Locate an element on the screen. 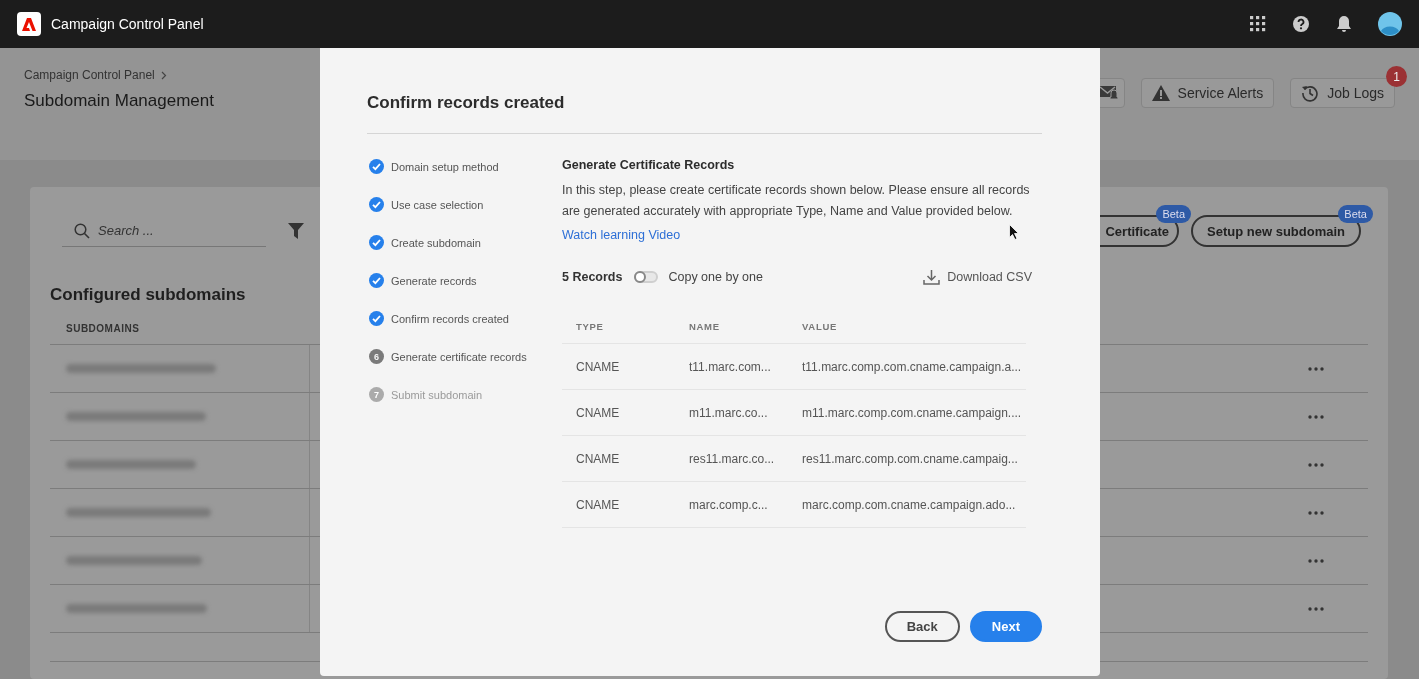 The image size is (1419, 679). count-badge: 1 is located at coordinates (1396, 76).